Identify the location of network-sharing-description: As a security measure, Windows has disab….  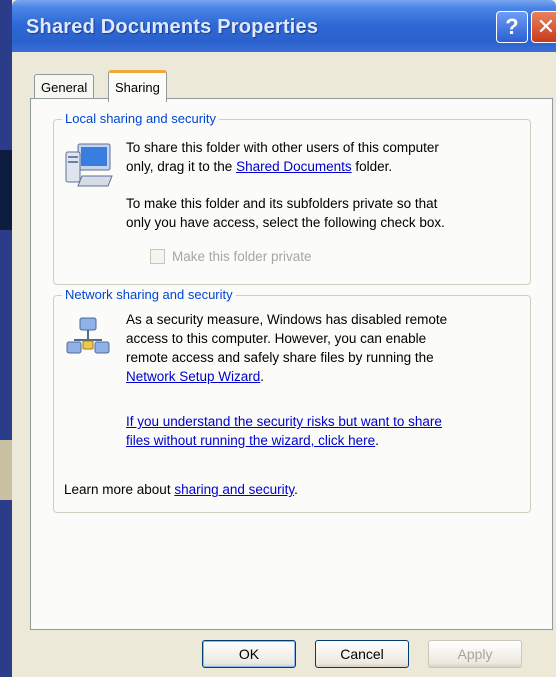
(286, 348).